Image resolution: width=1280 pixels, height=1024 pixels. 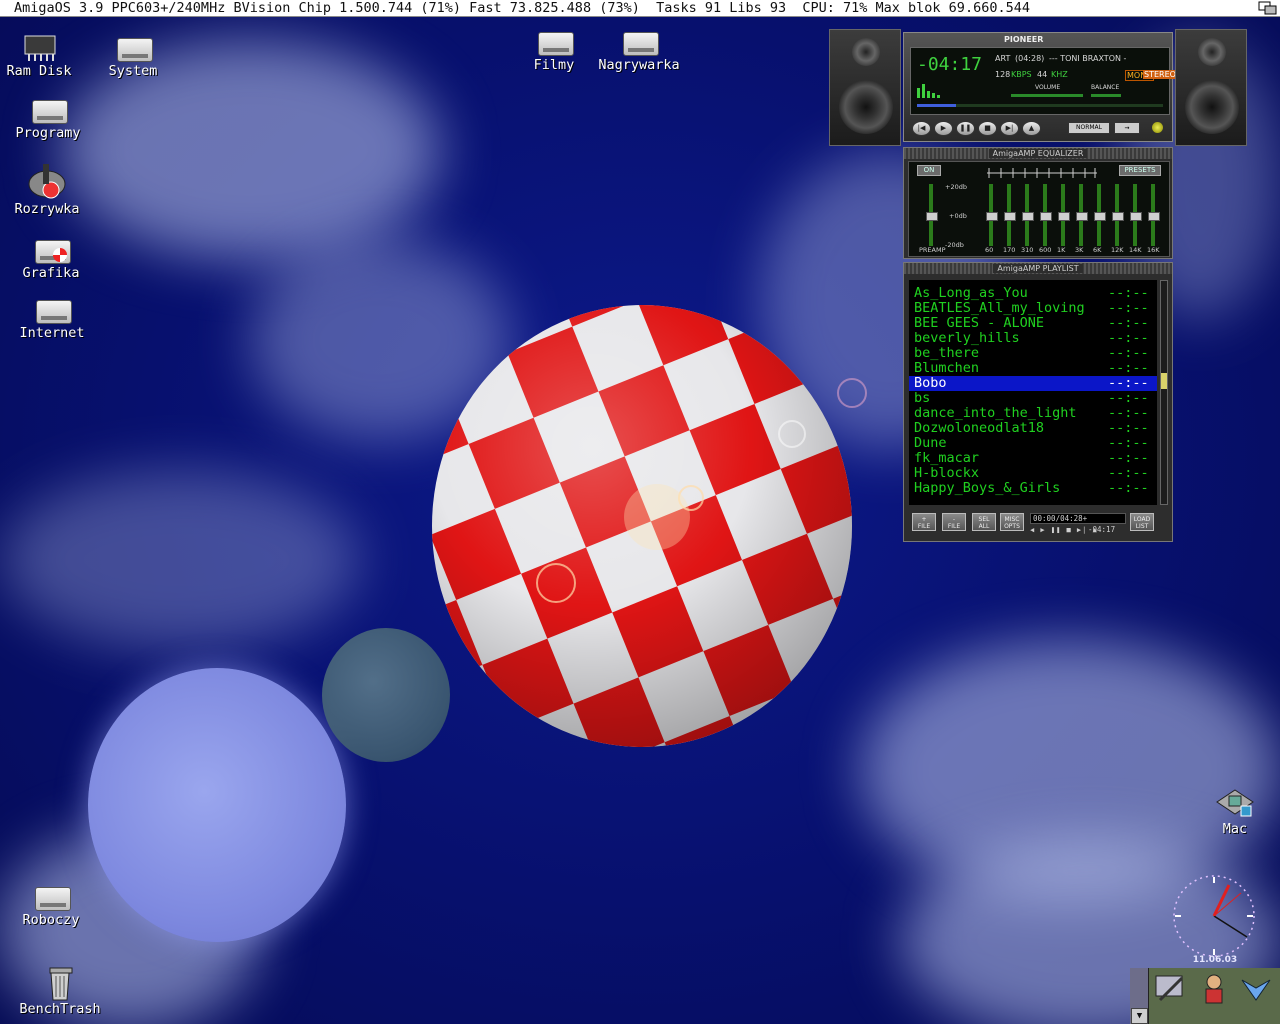 I want to click on remove-file-button: - FILE, so click(x=954, y=522).